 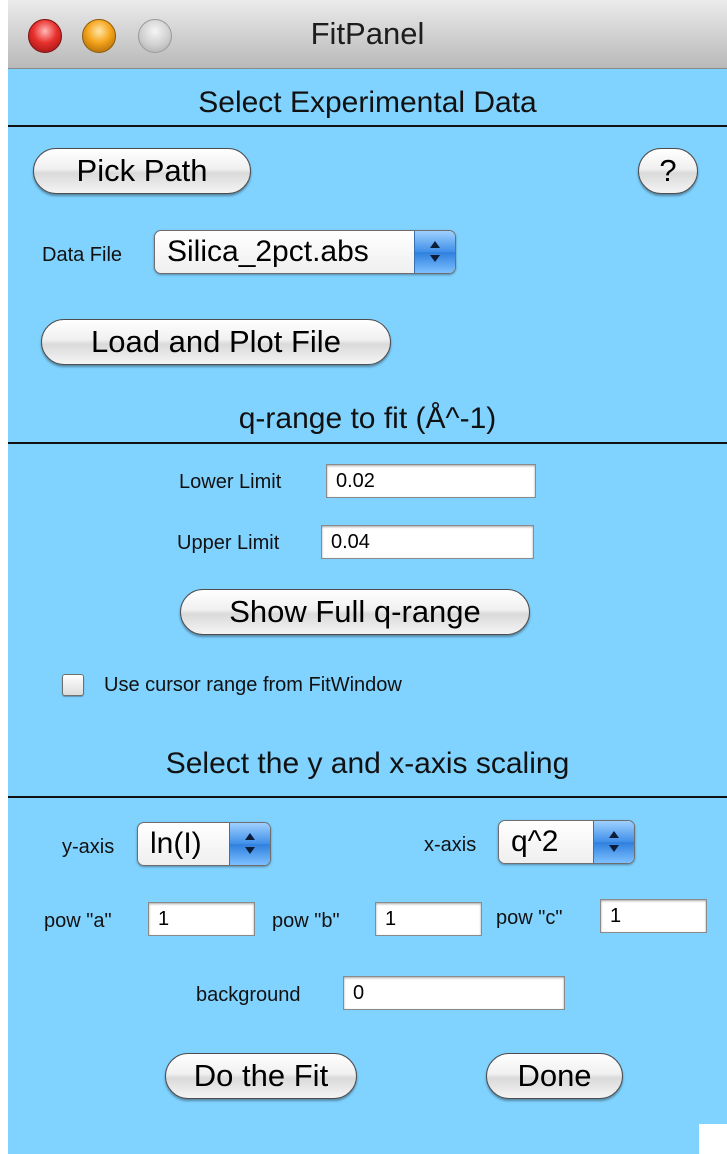 I want to click on data-file-value: Silica_2pct.abs, so click(x=268, y=251).